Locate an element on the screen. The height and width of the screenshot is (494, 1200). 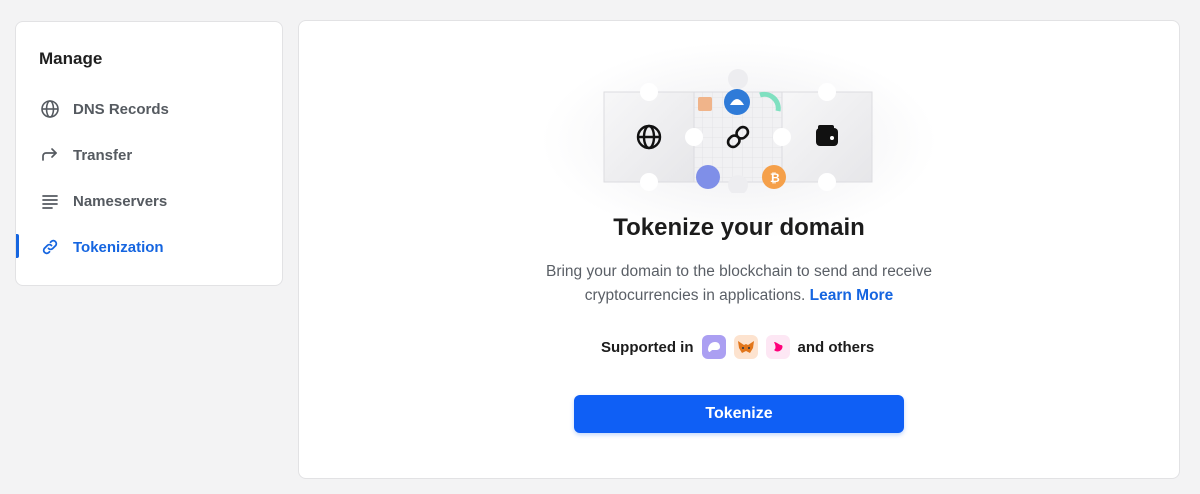
learn-more-link: Learn More is located at coordinates (852, 295).